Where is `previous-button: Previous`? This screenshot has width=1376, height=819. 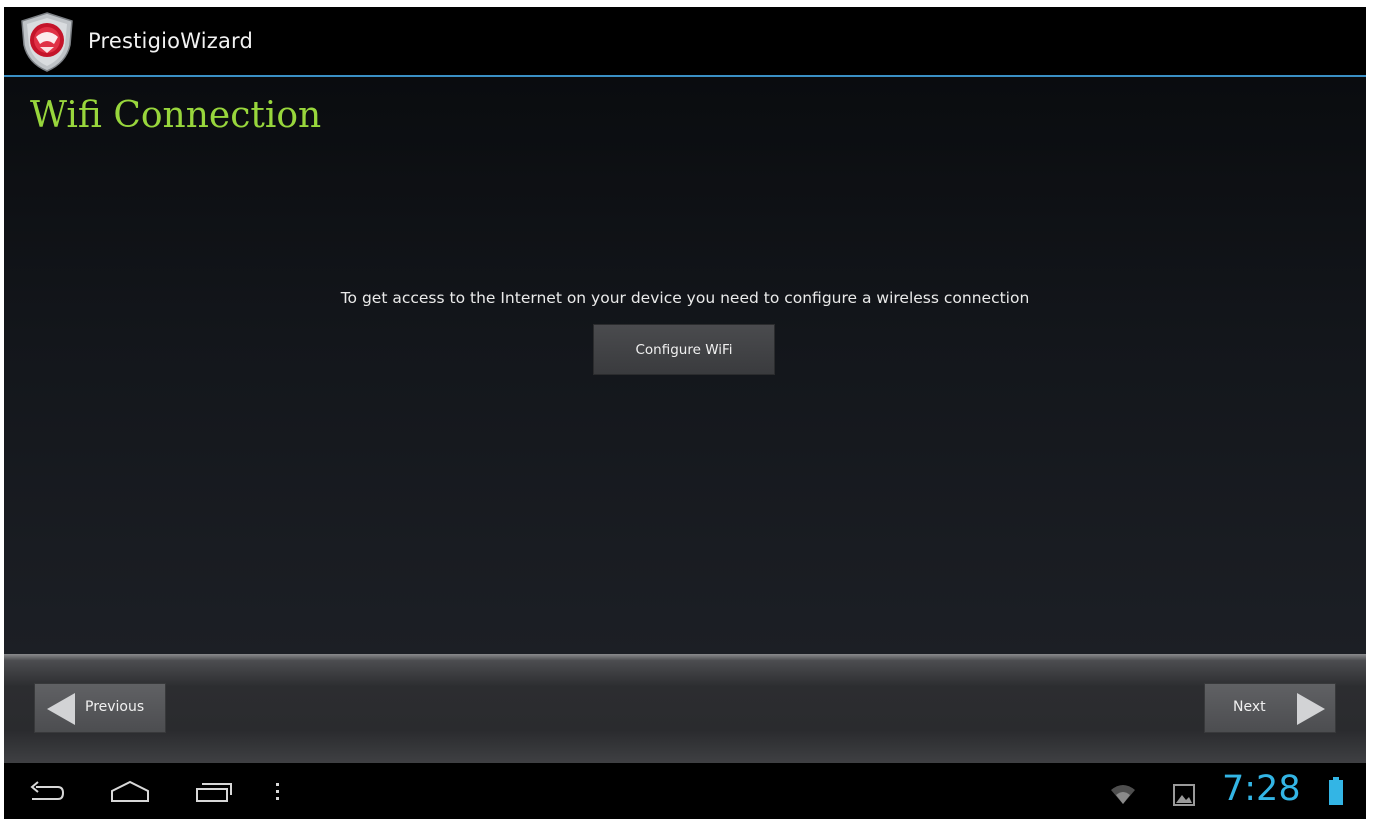 previous-button: Previous is located at coordinates (100, 708).